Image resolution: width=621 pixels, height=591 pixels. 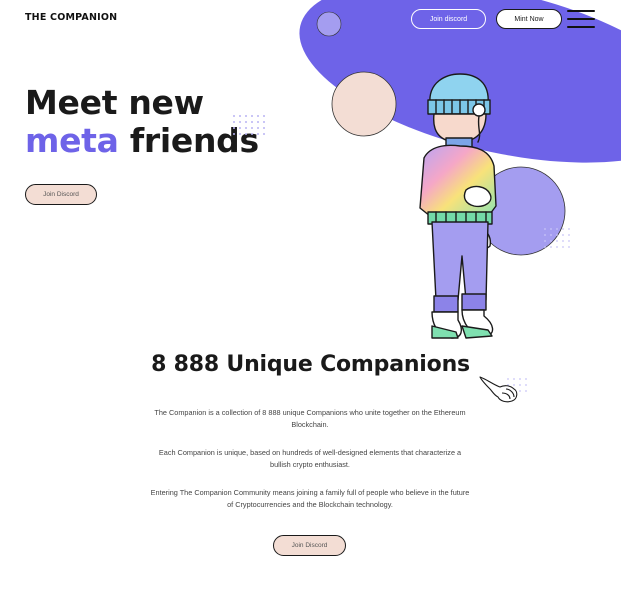 What do you see at coordinates (61, 194) in the screenshot?
I see `join-discord-hero-button: Join Discord` at bounding box center [61, 194].